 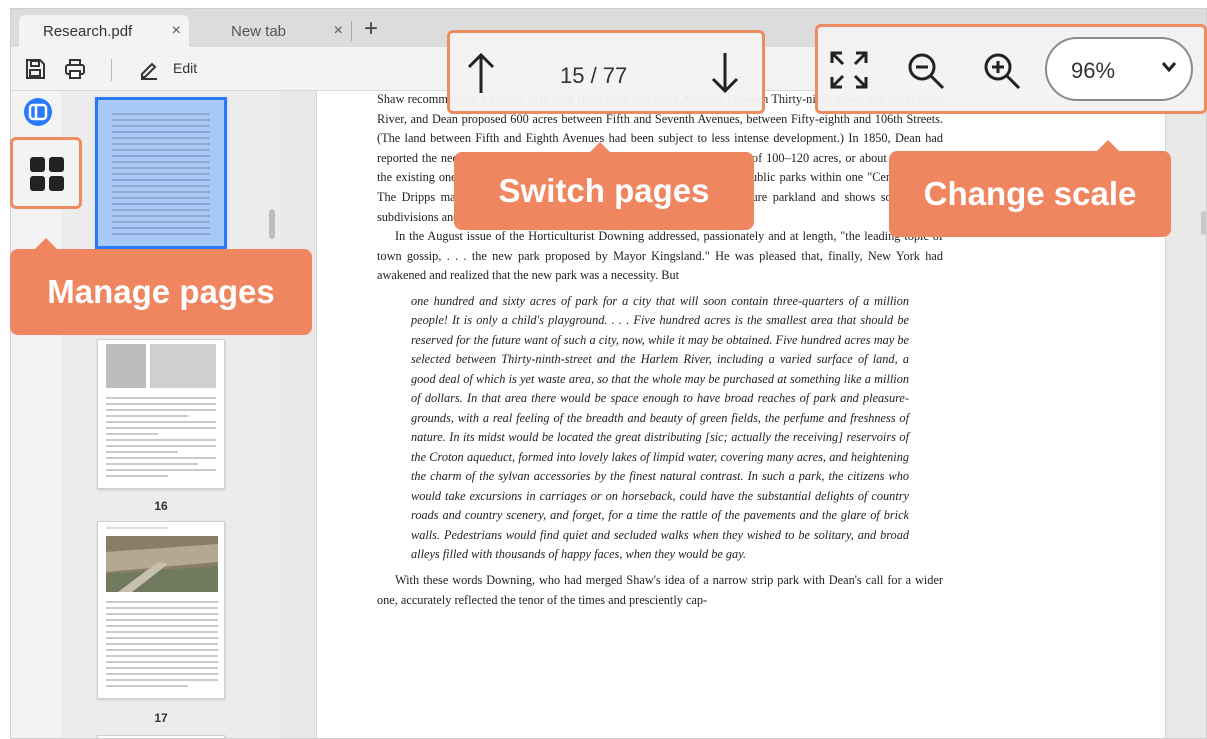 I want to click on tab-label: New tab, so click(x=259, y=31).